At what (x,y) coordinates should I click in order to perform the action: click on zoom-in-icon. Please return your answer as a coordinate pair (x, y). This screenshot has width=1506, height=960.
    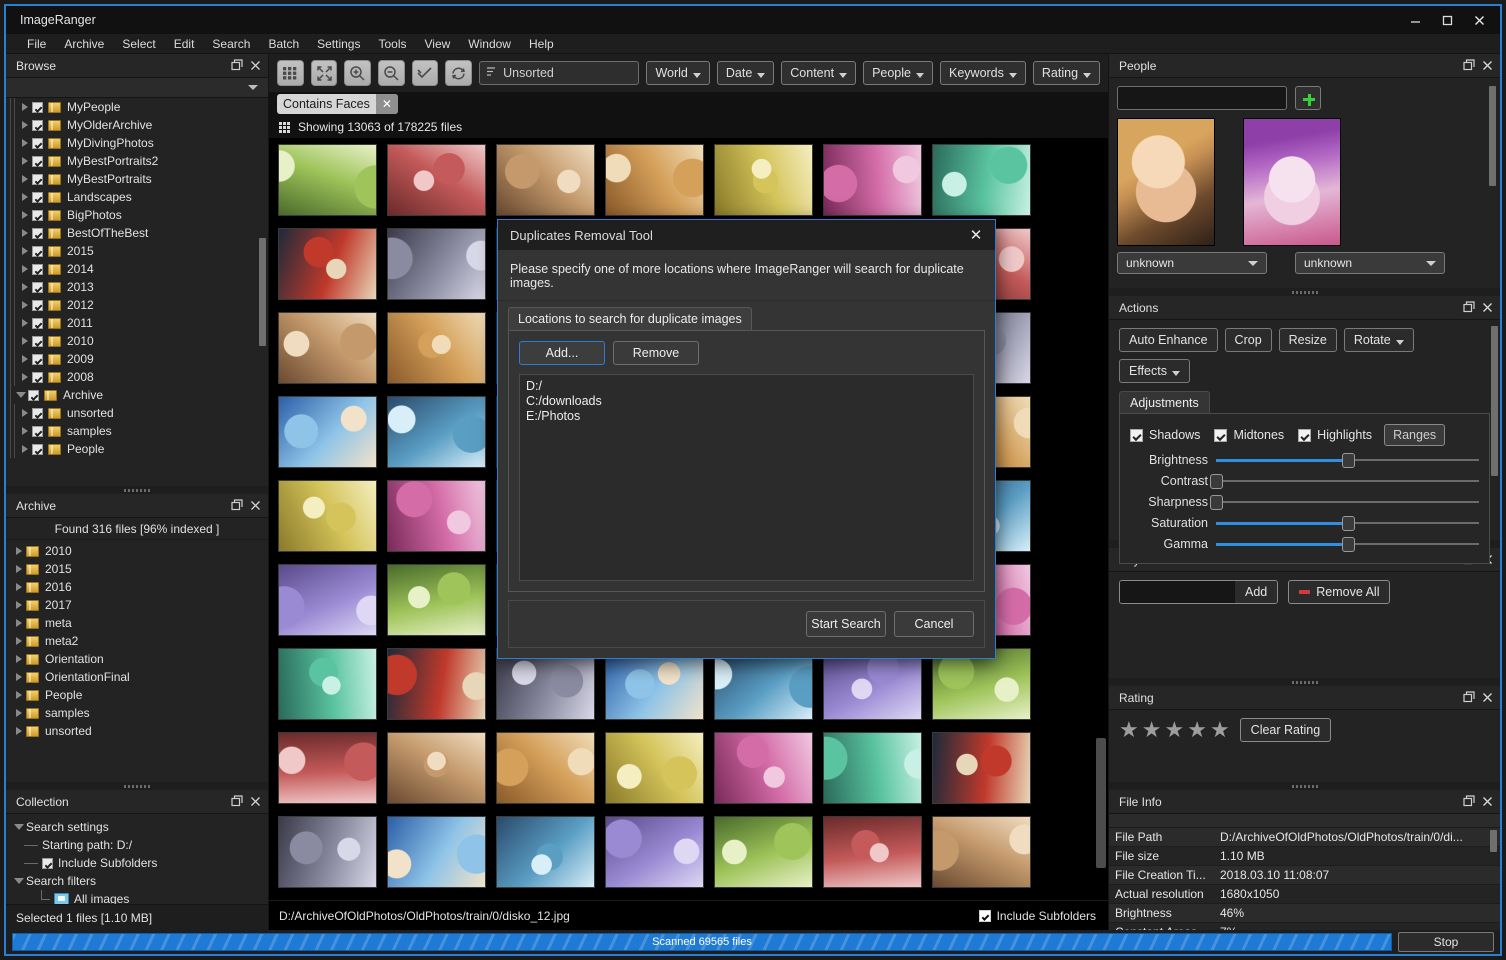
    Looking at the image, I should click on (358, 73).